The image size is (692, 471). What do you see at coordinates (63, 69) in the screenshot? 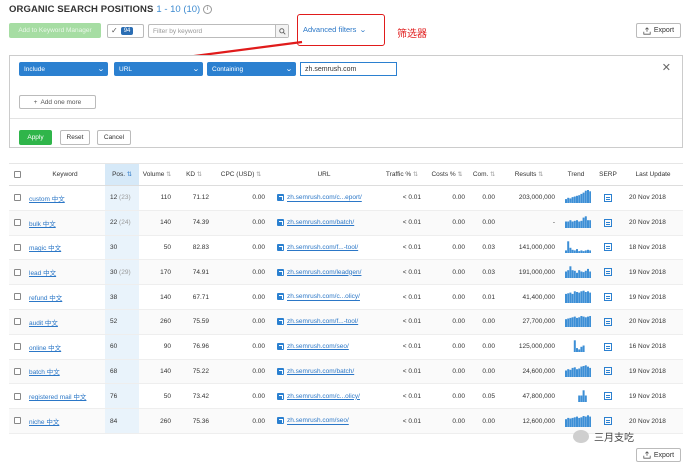
I see `include-select: Include ⌄` at bounding box center [63, 69].